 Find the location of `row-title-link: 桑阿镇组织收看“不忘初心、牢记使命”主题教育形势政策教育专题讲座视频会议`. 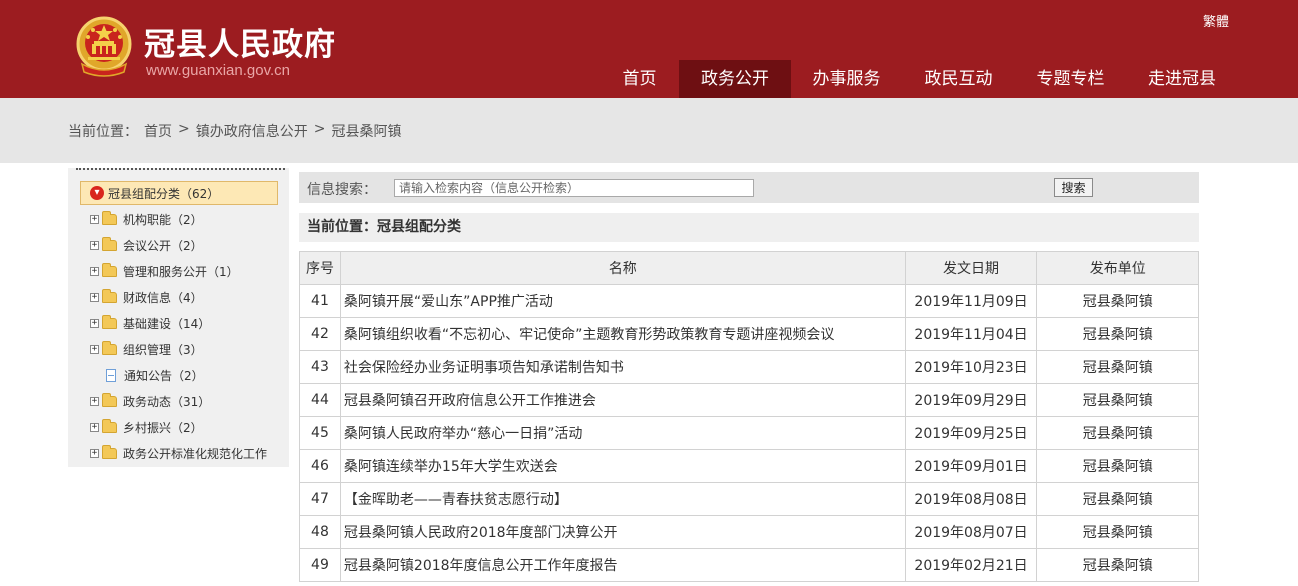

row-title-link: 桑阿镇组织收看“不忘初心、牢记使命”主题教育形势政策教育专题讲座视频会议 is located at coordinates (622, 334).